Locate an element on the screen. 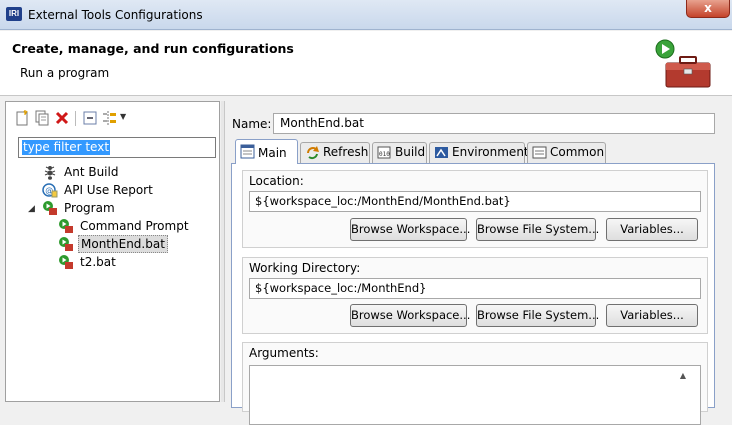 The image size is (732, 425). scroll-up-arrow-icon: ▲ is located at coordinates (683, 377).